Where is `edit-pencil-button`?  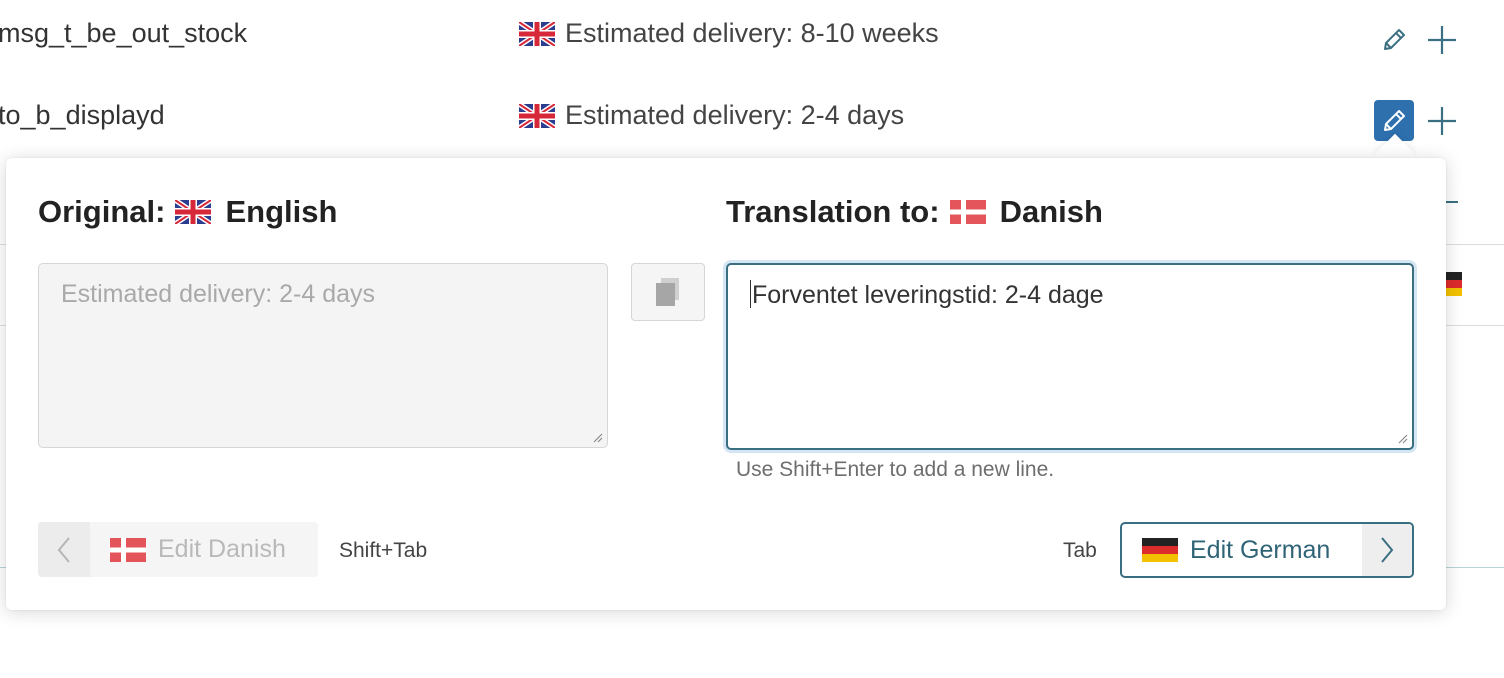 edit-pencil-button is located at coordinates (1394, 40).